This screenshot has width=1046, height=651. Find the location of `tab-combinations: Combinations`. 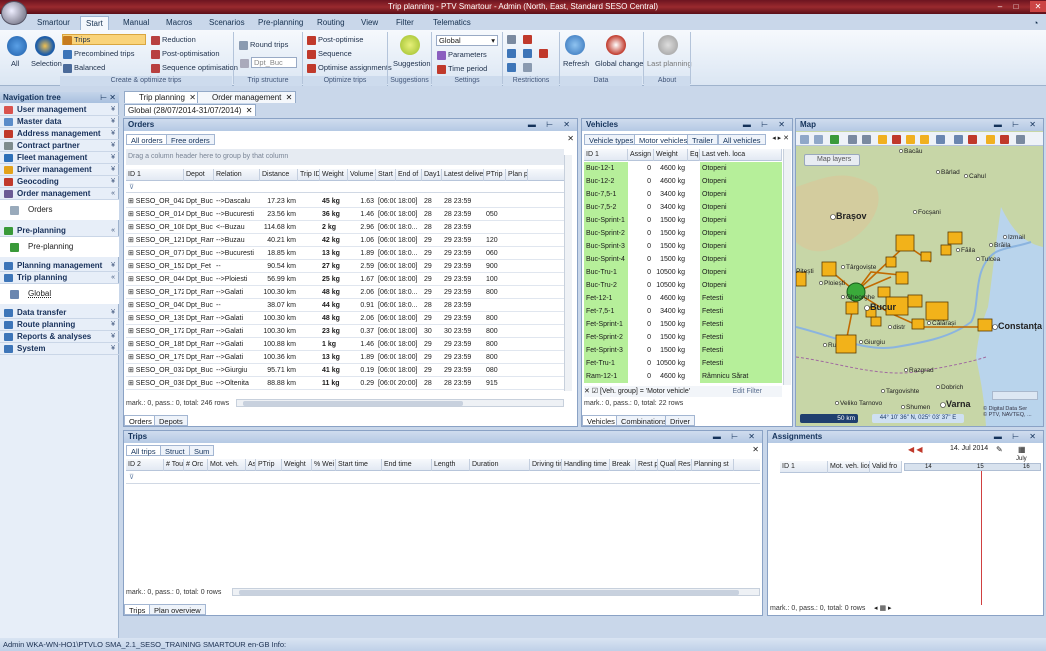

tab-combinations: Combinations is located at coordinates (644, 420).